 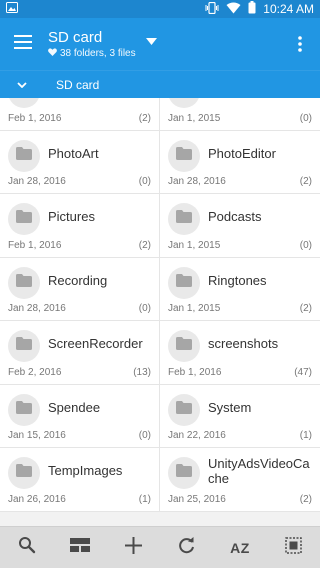 What do you see at coordinates (160, 44) in the screenshot?
I see `app-bar: SD card 38 folders, 3 files` at bounding box center [160, 44].